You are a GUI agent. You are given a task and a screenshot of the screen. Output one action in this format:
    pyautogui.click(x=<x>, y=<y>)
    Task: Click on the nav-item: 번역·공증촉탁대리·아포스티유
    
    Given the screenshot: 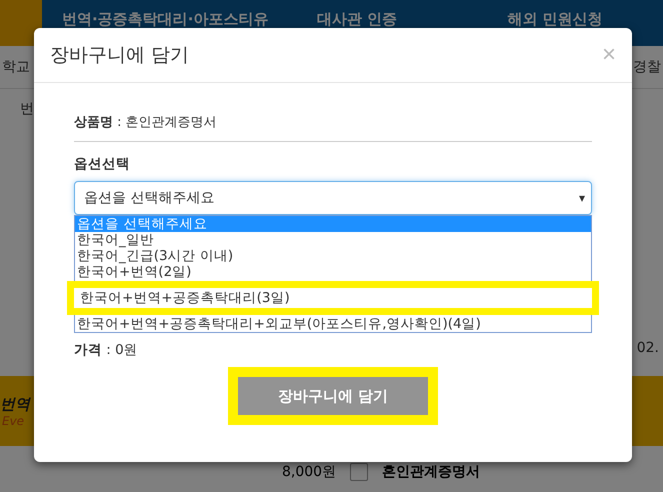 What is the action you would take?
    pyautogui.click(x=190, y=19)
    